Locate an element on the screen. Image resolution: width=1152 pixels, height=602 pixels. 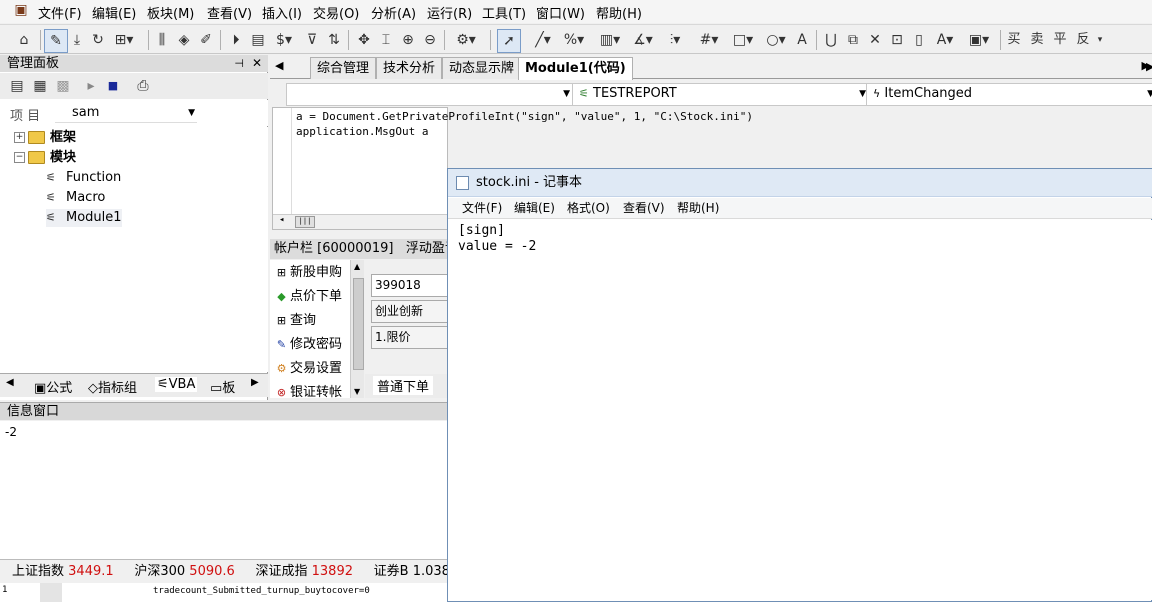
tab-scroll-left-icon: ◀ is located at coordinates (10, 382).